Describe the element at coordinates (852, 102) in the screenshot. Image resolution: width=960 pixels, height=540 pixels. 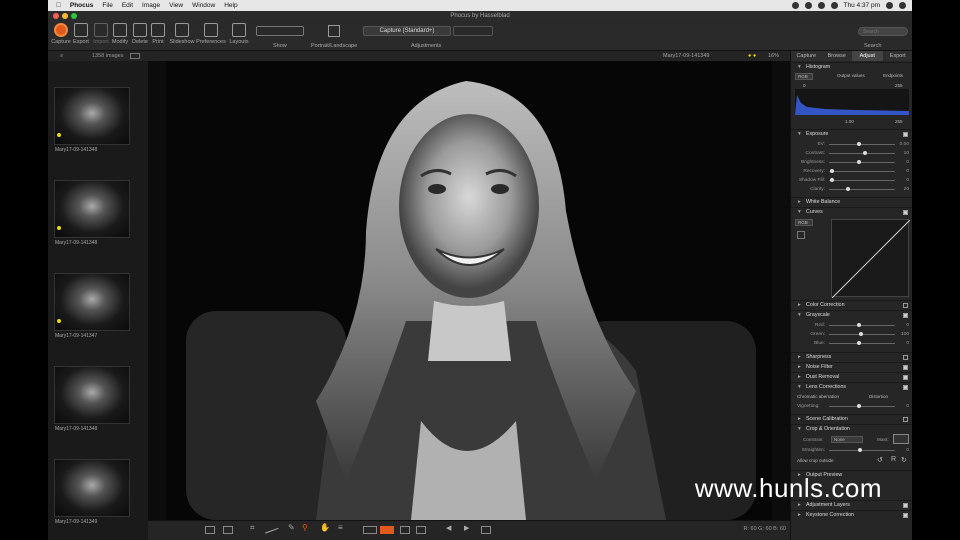
I see `histogram-graph` at that location.